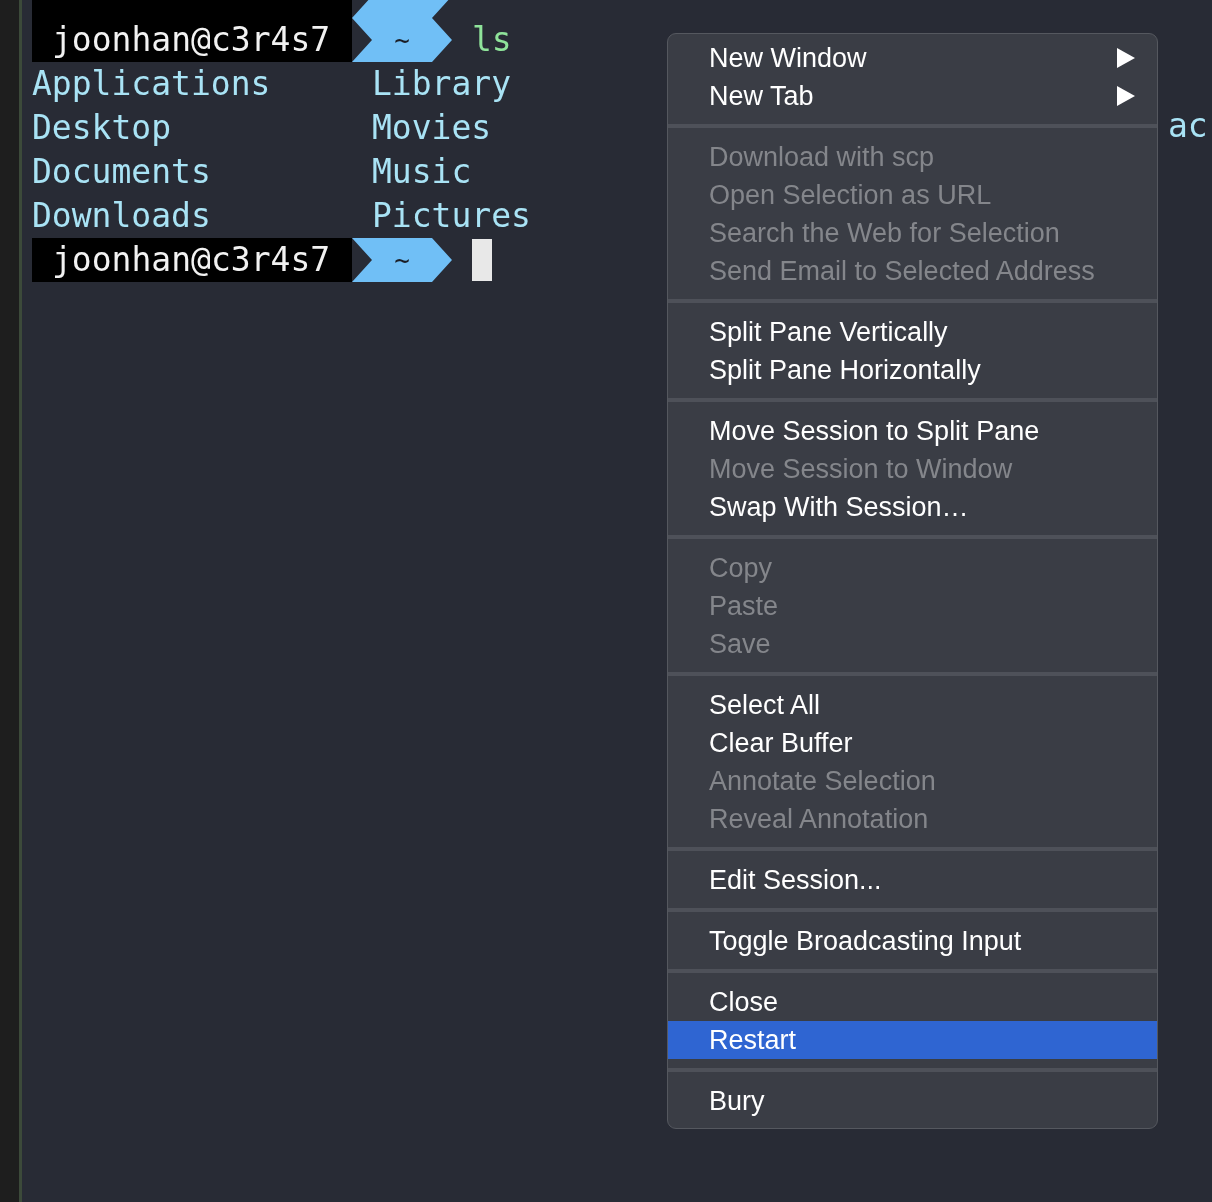  I want to click on text-cursor, so click(482, 260).